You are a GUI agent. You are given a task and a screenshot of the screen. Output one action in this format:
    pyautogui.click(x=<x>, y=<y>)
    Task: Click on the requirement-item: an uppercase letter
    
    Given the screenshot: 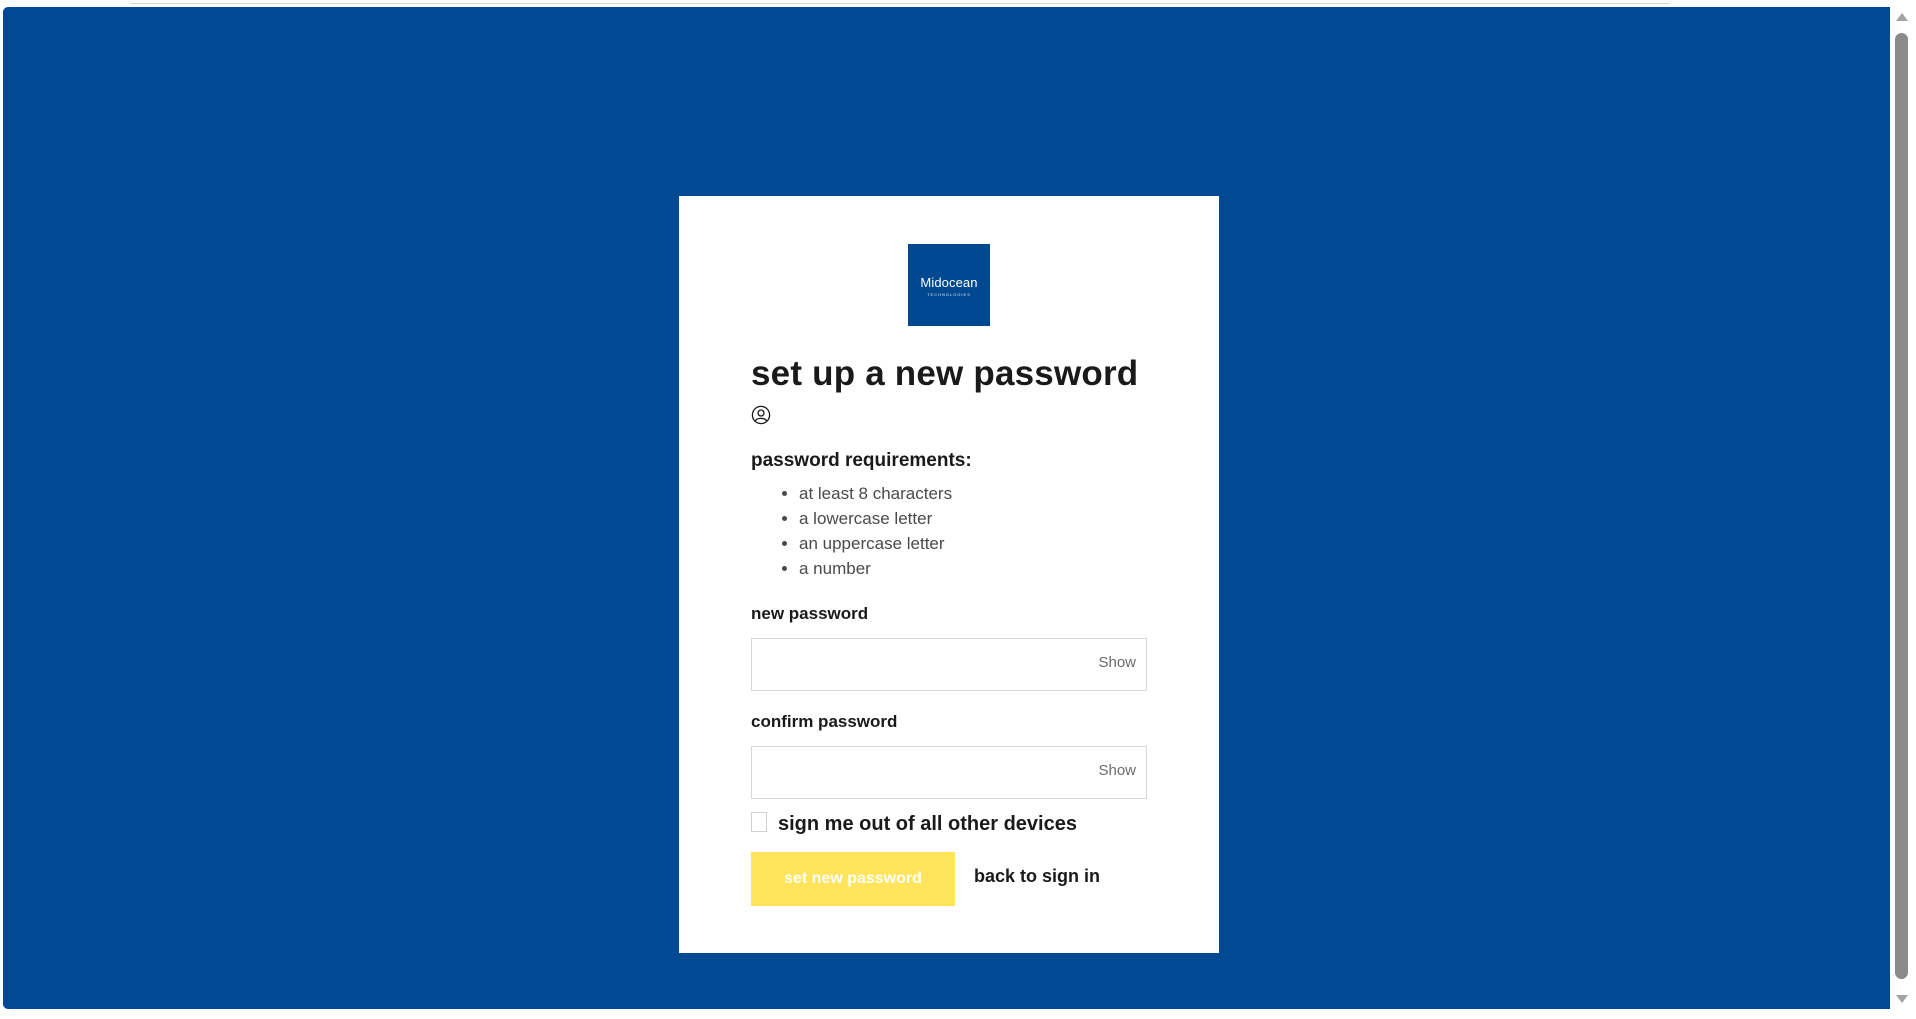 What is the action you would take?
    pyautogui.click(x=875, y=543)
    